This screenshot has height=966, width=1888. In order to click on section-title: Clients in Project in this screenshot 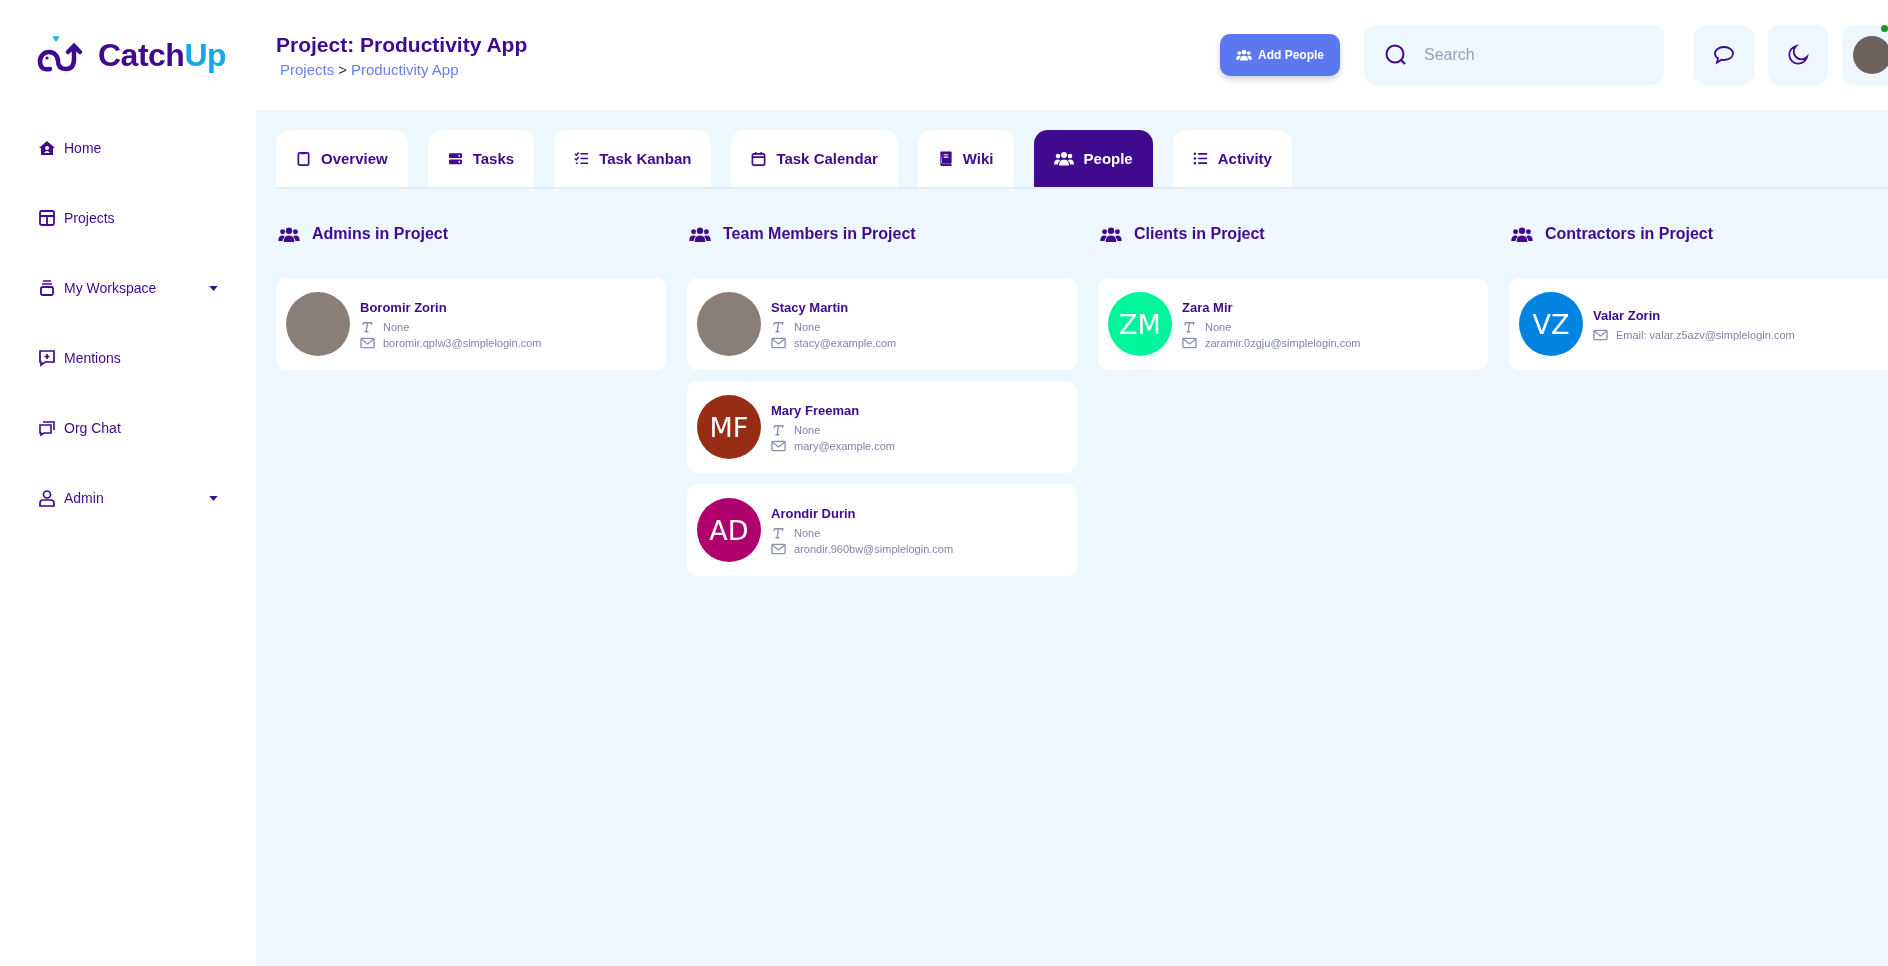, I will do `click(1199, 234)`.